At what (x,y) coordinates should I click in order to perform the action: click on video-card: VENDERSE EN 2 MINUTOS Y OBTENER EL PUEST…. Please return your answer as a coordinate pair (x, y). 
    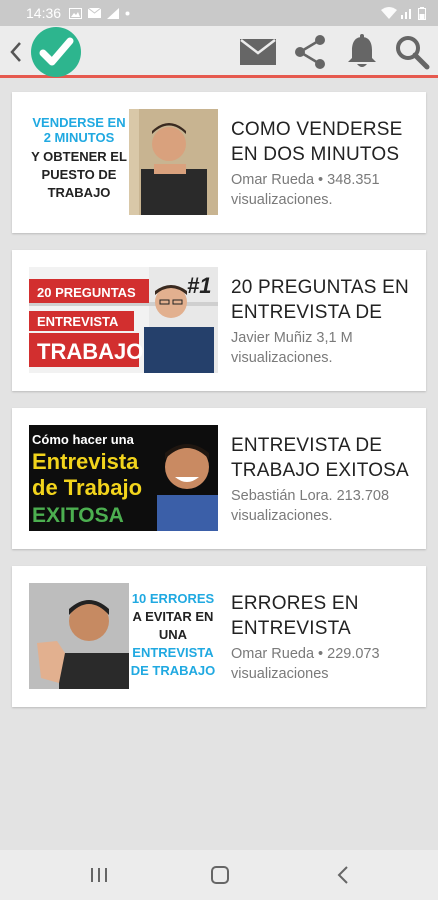
    Looking at the image, I should click on (219, 162).